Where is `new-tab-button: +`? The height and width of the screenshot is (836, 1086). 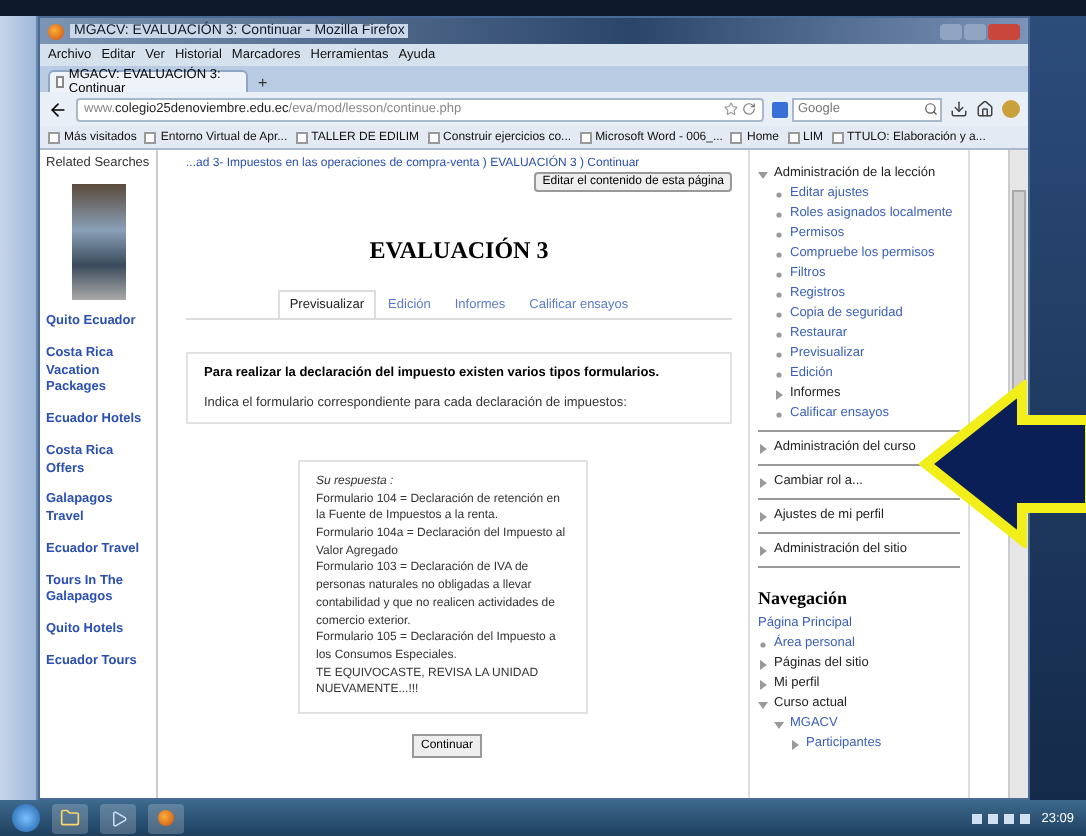 new-tab-button: + is located at coordinates (263, 83).